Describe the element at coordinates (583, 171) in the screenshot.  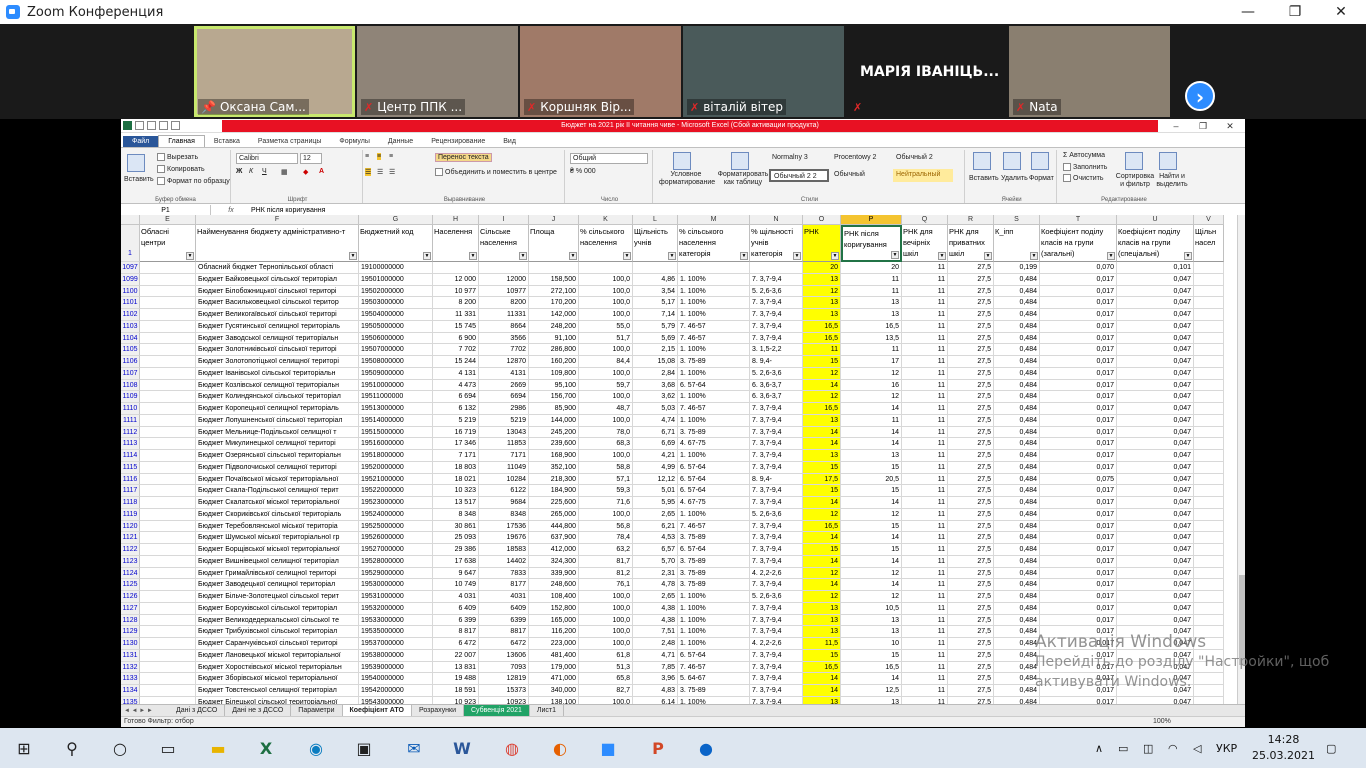
I see `currency-icon: ₴ % 000` at that location.